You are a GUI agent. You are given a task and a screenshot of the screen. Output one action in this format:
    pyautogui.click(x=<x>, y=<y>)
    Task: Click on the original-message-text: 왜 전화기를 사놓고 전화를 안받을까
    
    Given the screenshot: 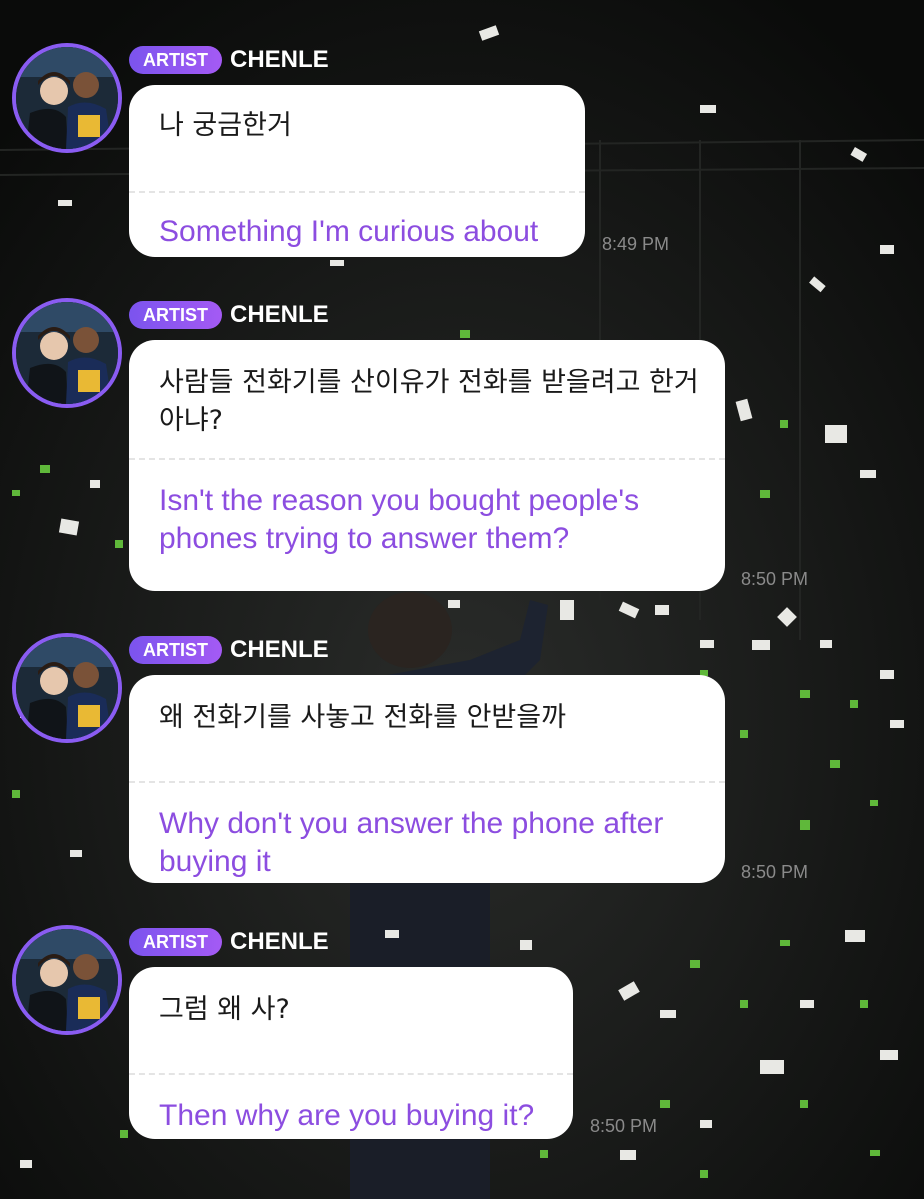 What is the action you would take?
    pyautogui.click(x=362, y=717)
    